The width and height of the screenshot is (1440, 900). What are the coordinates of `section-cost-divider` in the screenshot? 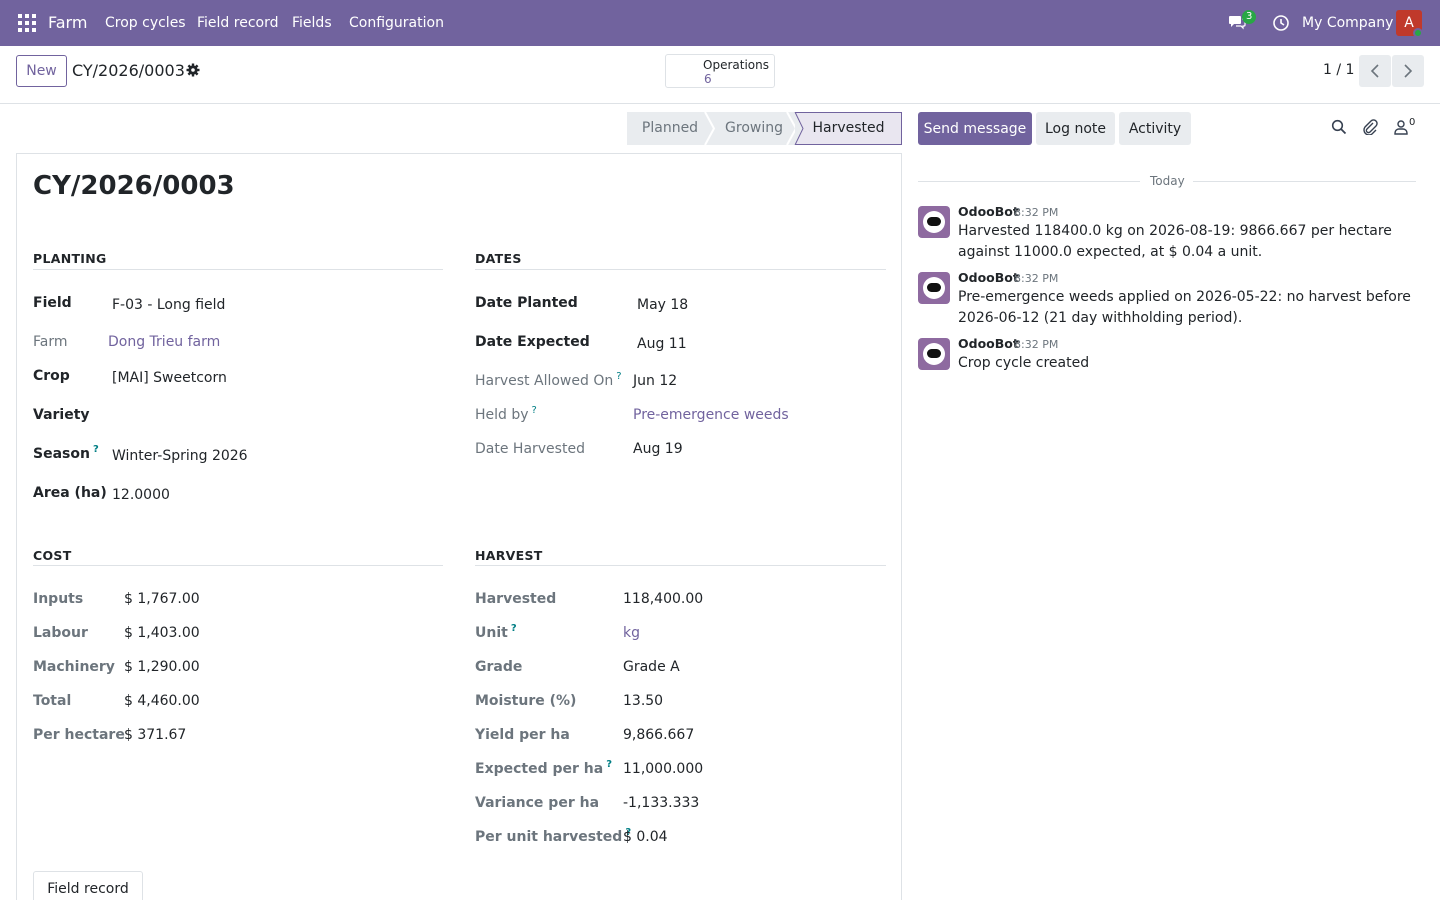 It's located at (238, 565).